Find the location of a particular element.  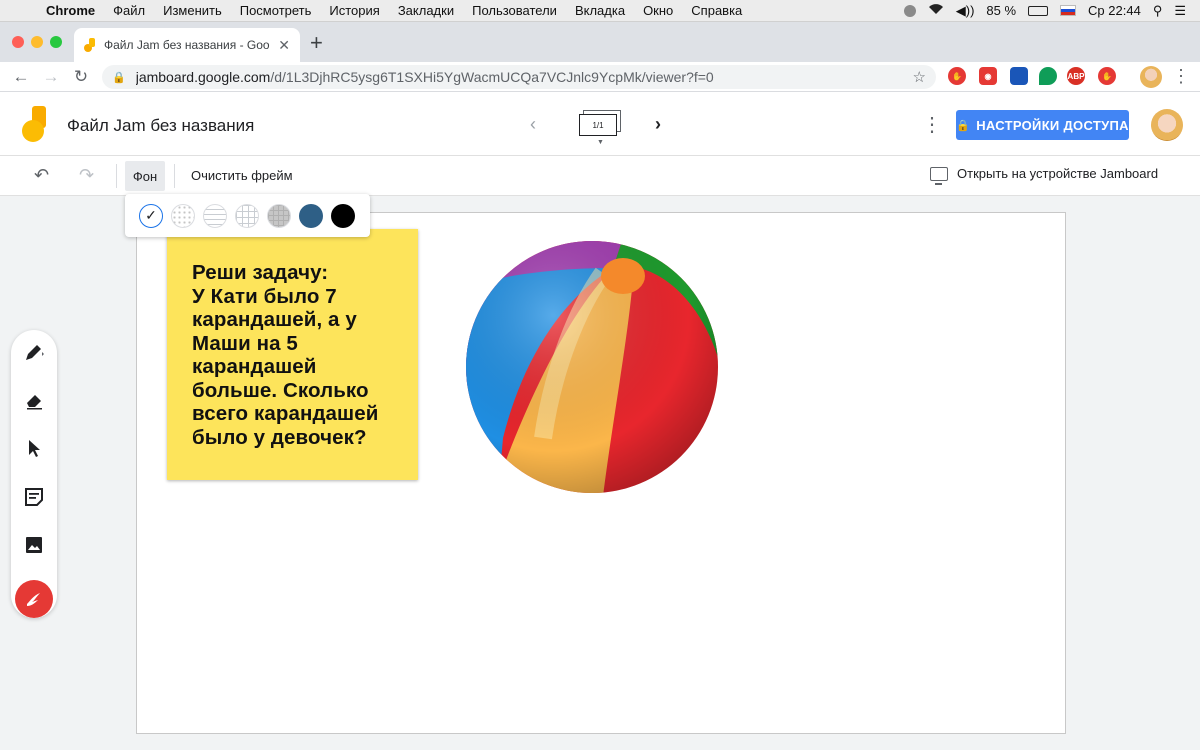

red-record-extension-icon: ◉ is located at coordinates (988, 76).